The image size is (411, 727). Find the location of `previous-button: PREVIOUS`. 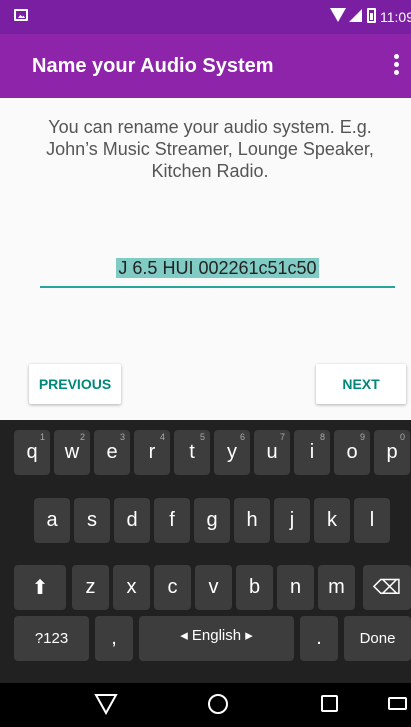

previous-button: PREVIOUS is located at coordinates (75, 384).